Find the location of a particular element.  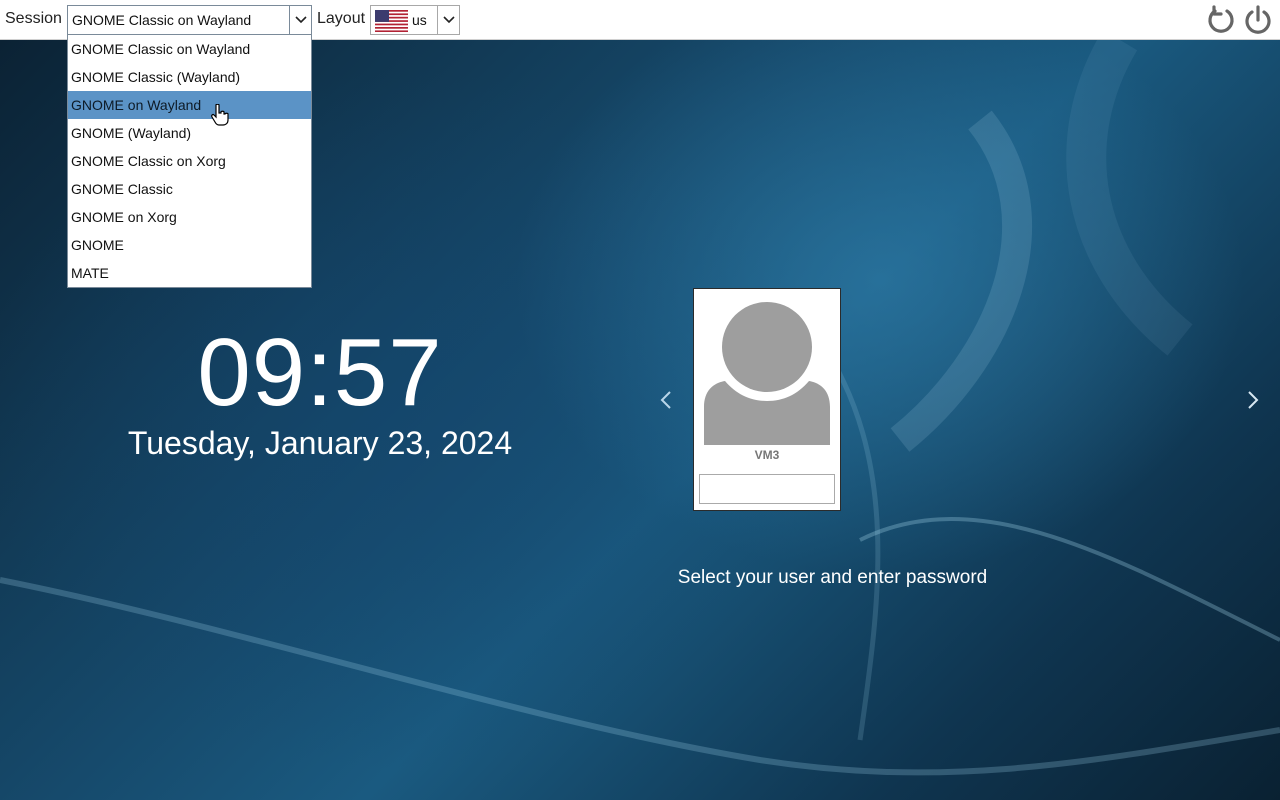

us-flag-icon is located at coordinates (391, 21).